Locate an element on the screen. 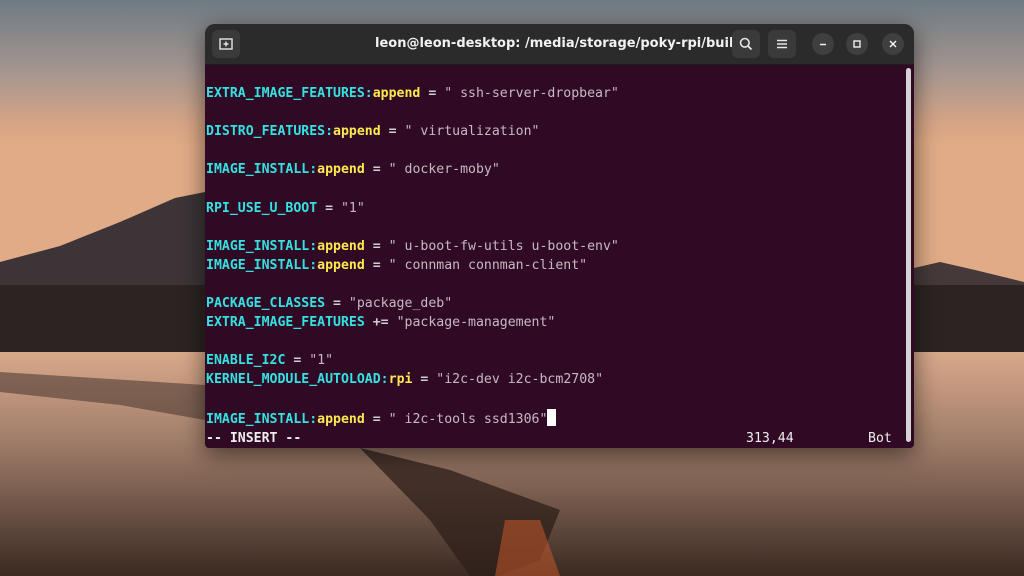  variable-name: EXTRA_IMAGE_FEATURES is located at coordinates (285, 323).